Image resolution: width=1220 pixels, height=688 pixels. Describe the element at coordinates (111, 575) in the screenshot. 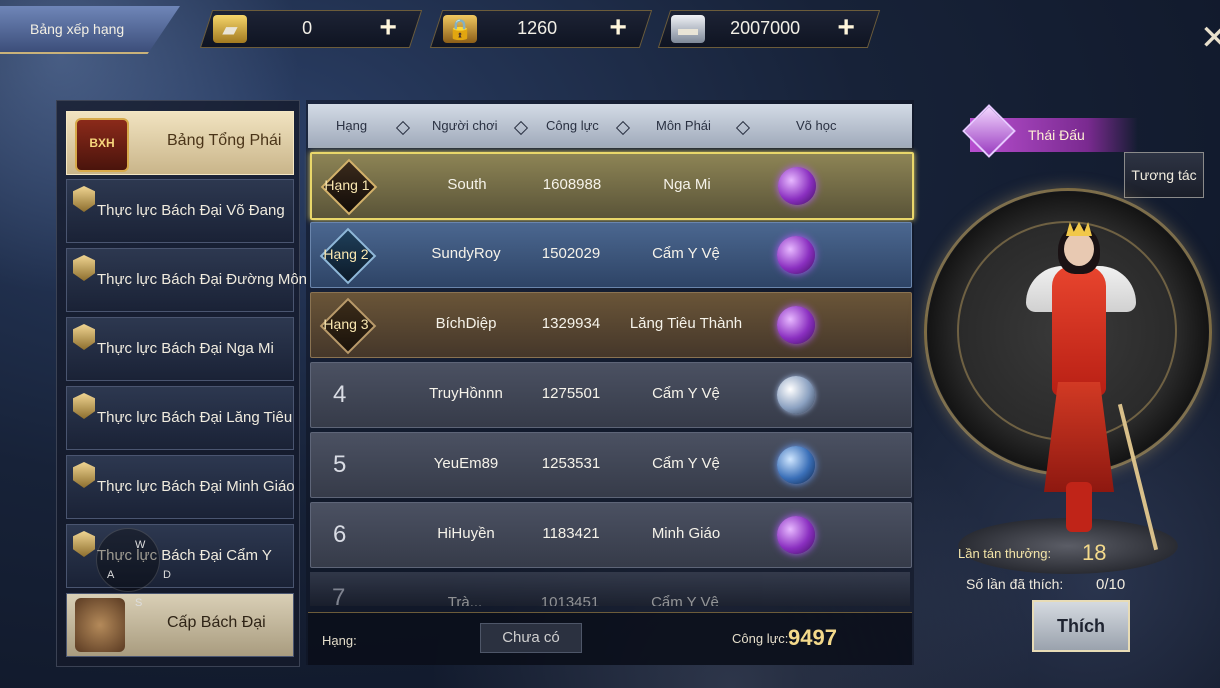

I see `joystick-key-a: A` at that location.